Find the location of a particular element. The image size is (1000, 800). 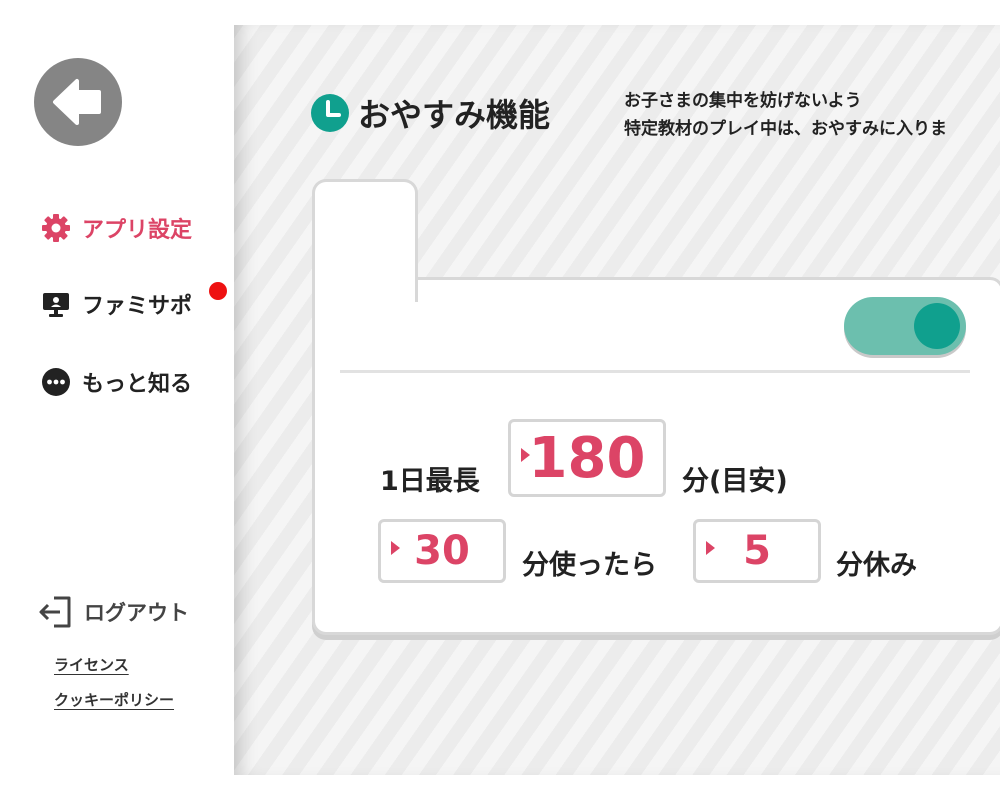

license-link: ライセンス is located at coordinates (91, 664).